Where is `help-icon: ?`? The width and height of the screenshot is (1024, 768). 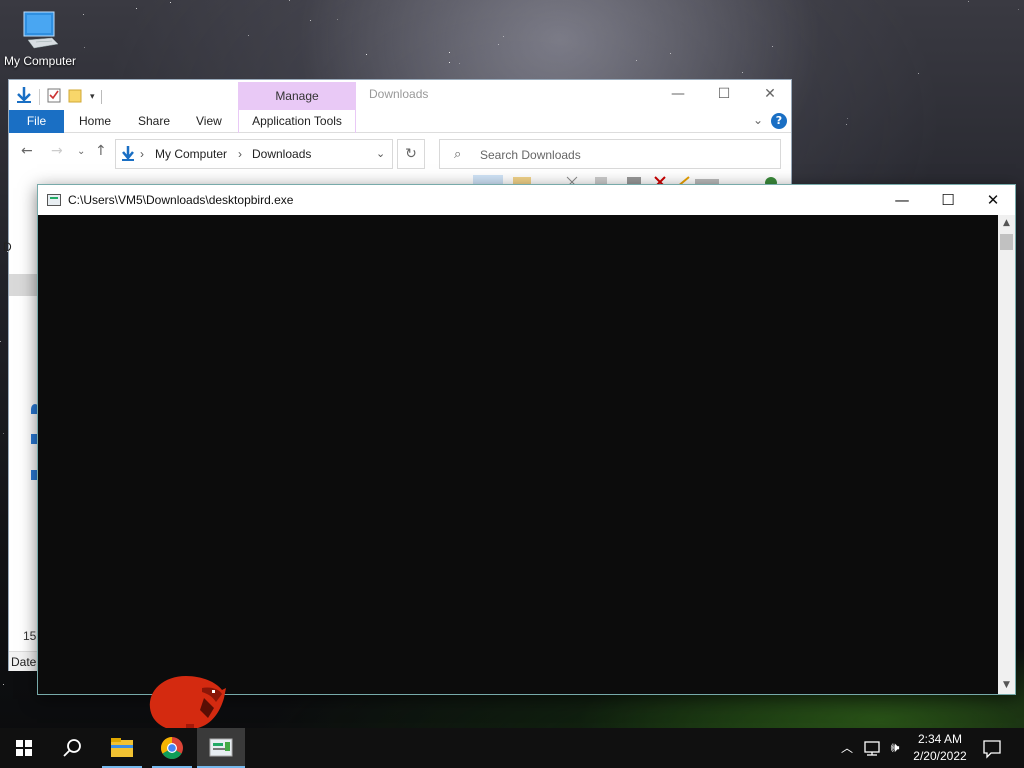 help-icon: ? is located at coordinates (779, 121).